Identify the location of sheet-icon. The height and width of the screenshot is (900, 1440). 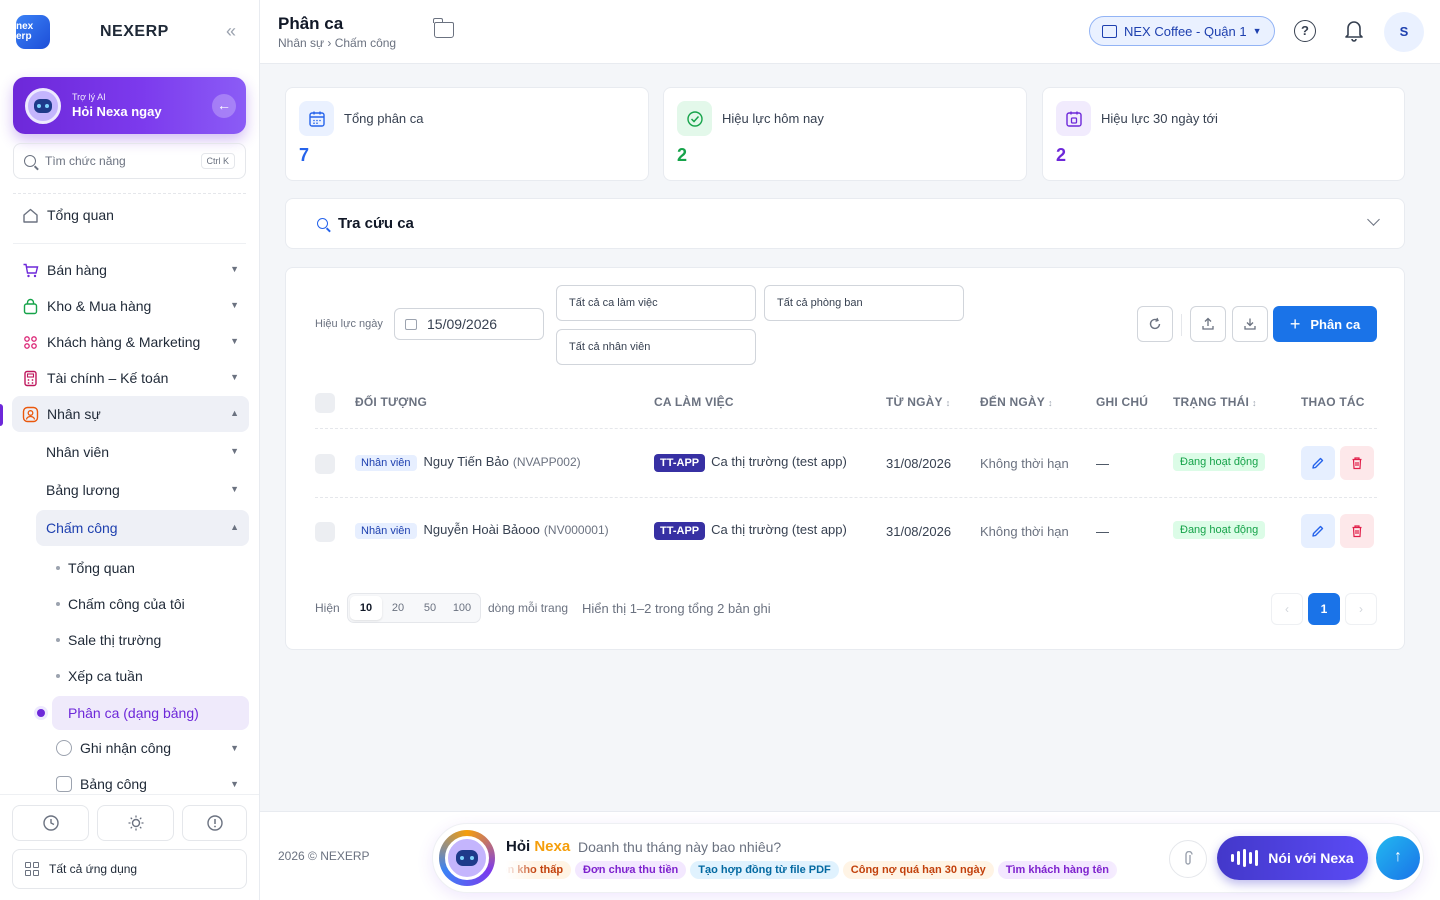
(64, 784).